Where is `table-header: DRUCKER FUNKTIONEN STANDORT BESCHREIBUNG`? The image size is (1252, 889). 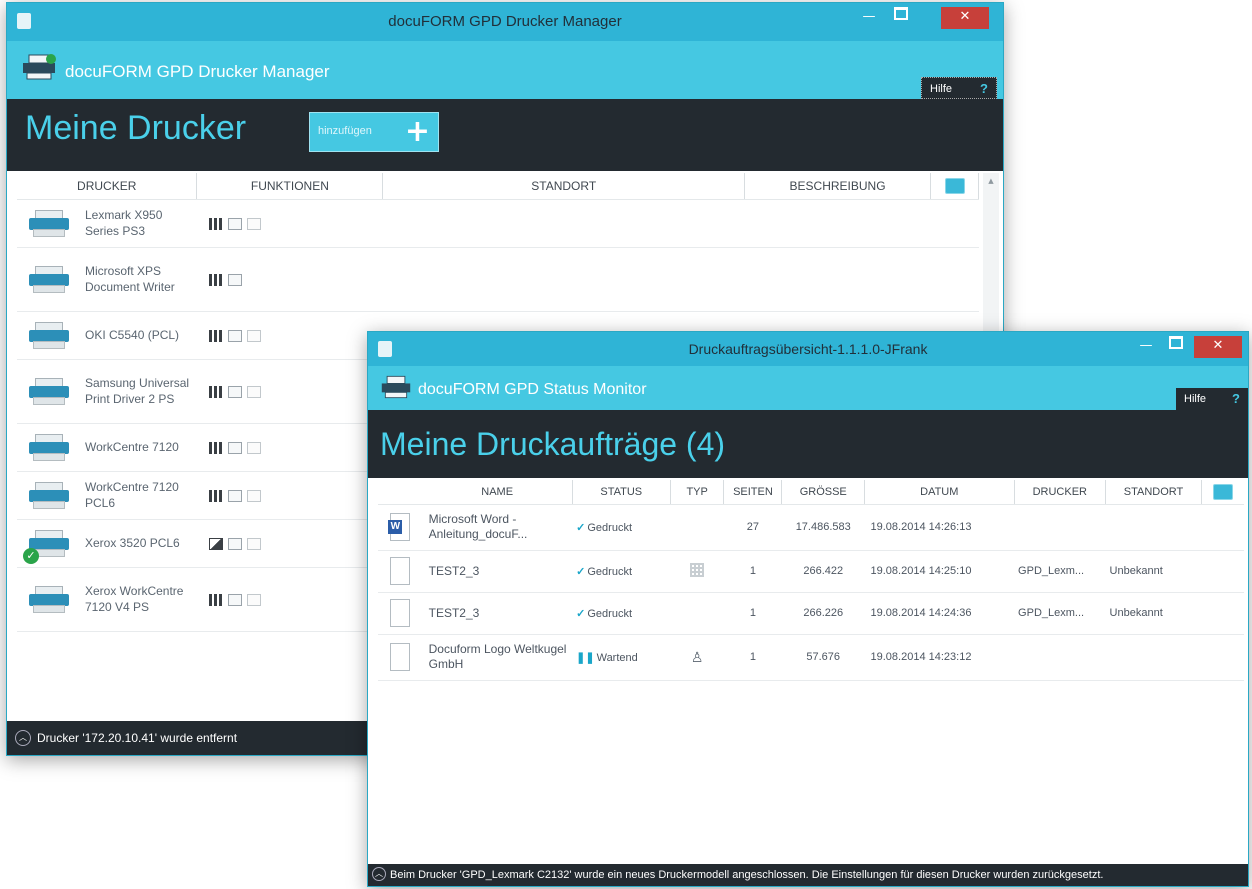 table-header: DRUCKER FUNKTIONEN STANDORT BESCHREIBUNG is located at coordinates (498, 186).